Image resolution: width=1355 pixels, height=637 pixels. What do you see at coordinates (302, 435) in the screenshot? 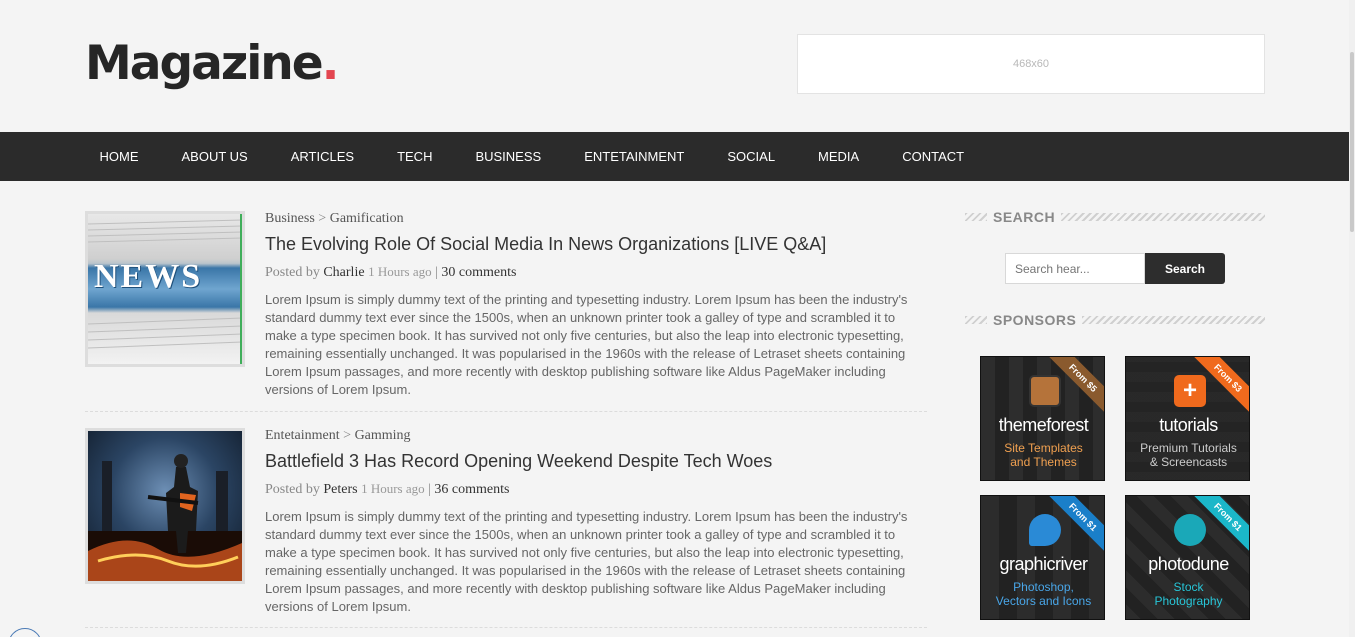
I see `post-category: Entetainment` at bounding box center [302, 435].